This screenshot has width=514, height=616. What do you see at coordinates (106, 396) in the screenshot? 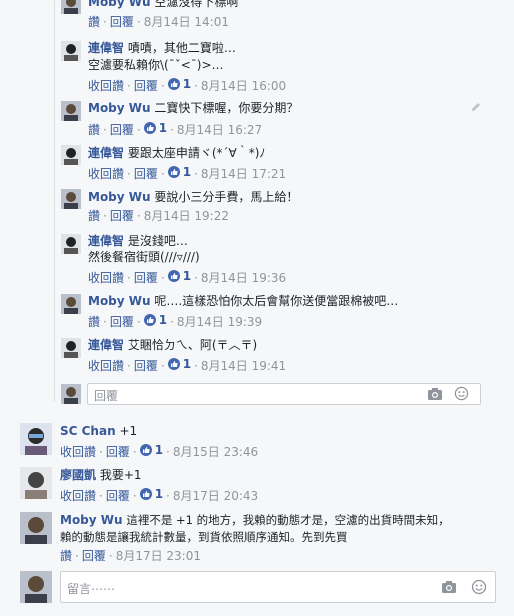
I see `reply-input-placeholder: 回覆` at bounding box center [106, 396].